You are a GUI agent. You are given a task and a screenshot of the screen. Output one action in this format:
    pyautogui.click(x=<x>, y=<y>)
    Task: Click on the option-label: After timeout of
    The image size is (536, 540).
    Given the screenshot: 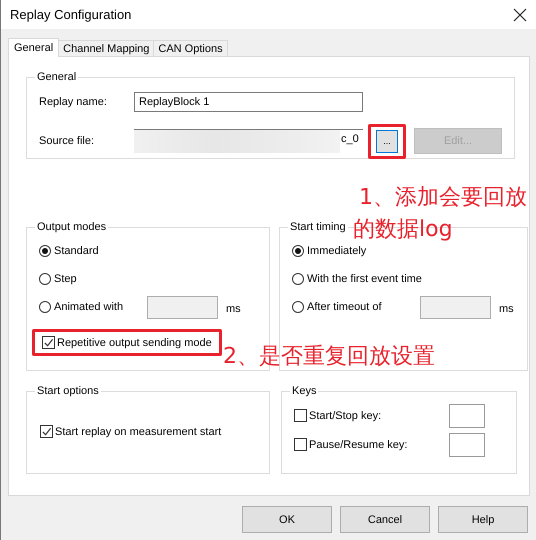 What is the action you would take?
    pyautogui.click(x=345, y=307)
    